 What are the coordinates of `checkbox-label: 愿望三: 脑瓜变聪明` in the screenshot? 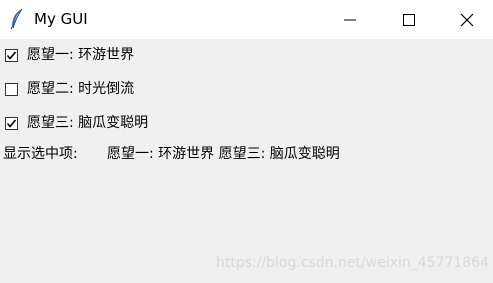 It's located at (87, 123).